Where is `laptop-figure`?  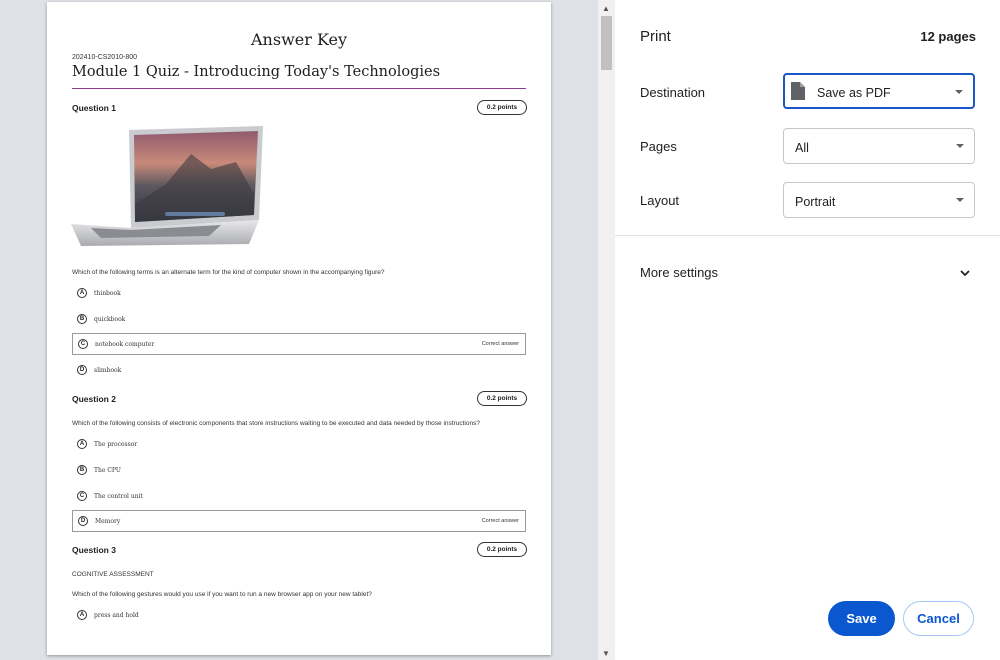 laptop-figure is located at coordinates (167, 186).